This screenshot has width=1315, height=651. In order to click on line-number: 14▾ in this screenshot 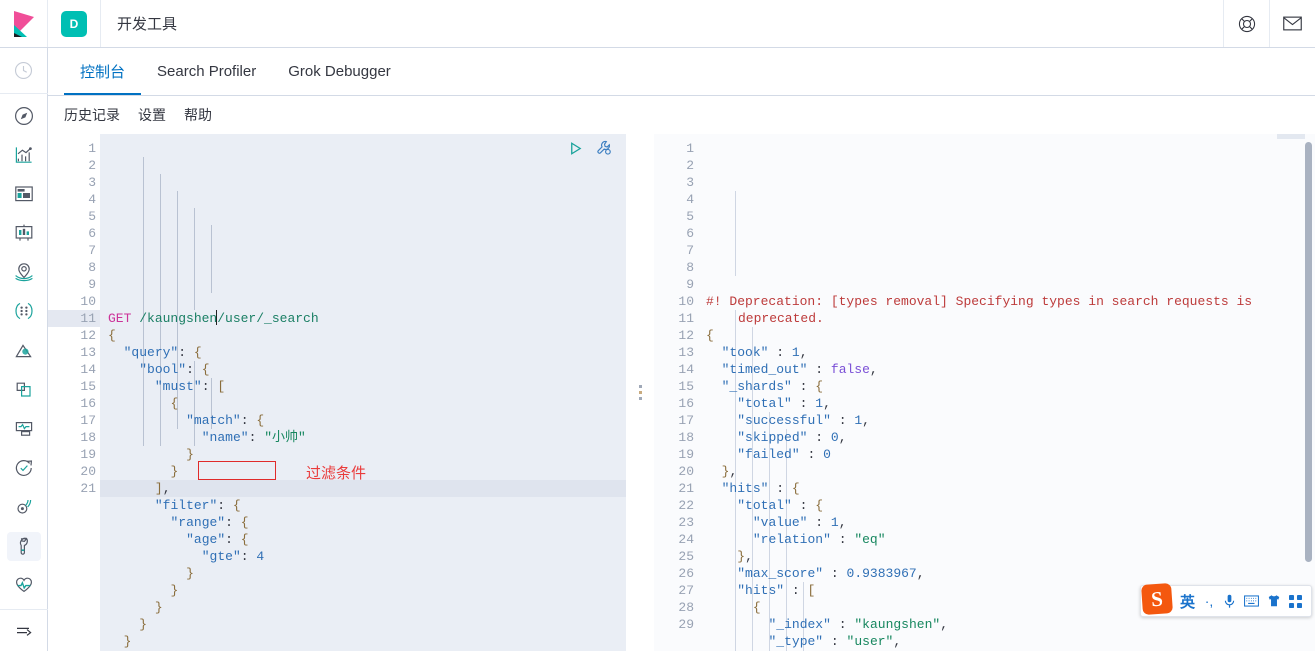, I will do `click(78, 369)`.